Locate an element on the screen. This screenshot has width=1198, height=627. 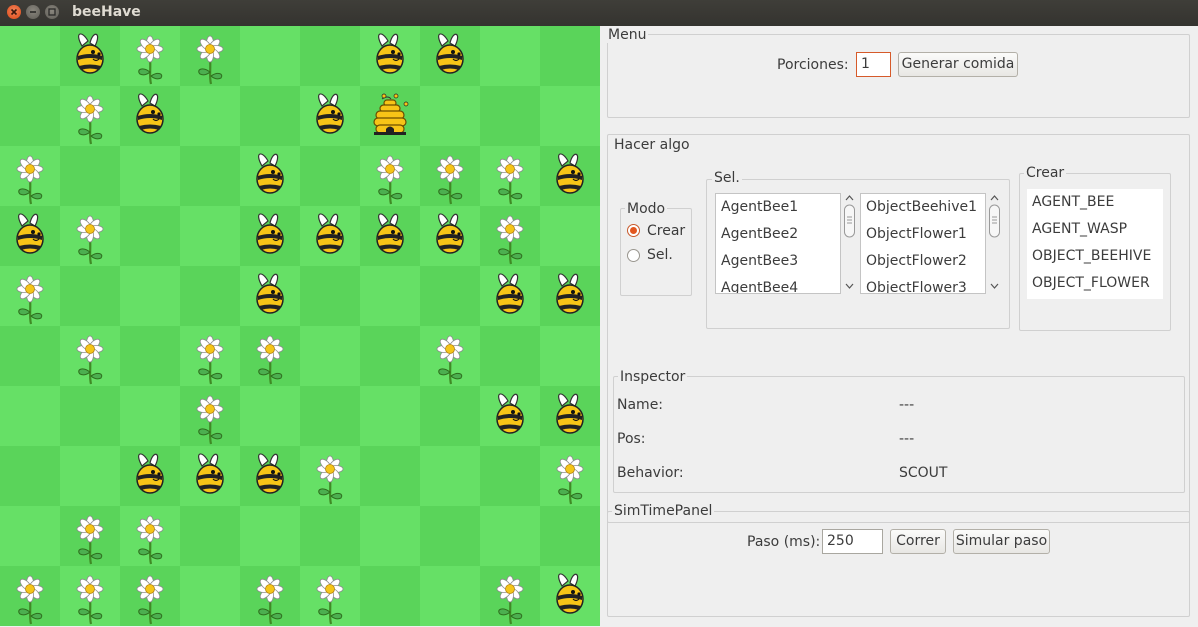
close-icon is located at coordinates (14, 12).